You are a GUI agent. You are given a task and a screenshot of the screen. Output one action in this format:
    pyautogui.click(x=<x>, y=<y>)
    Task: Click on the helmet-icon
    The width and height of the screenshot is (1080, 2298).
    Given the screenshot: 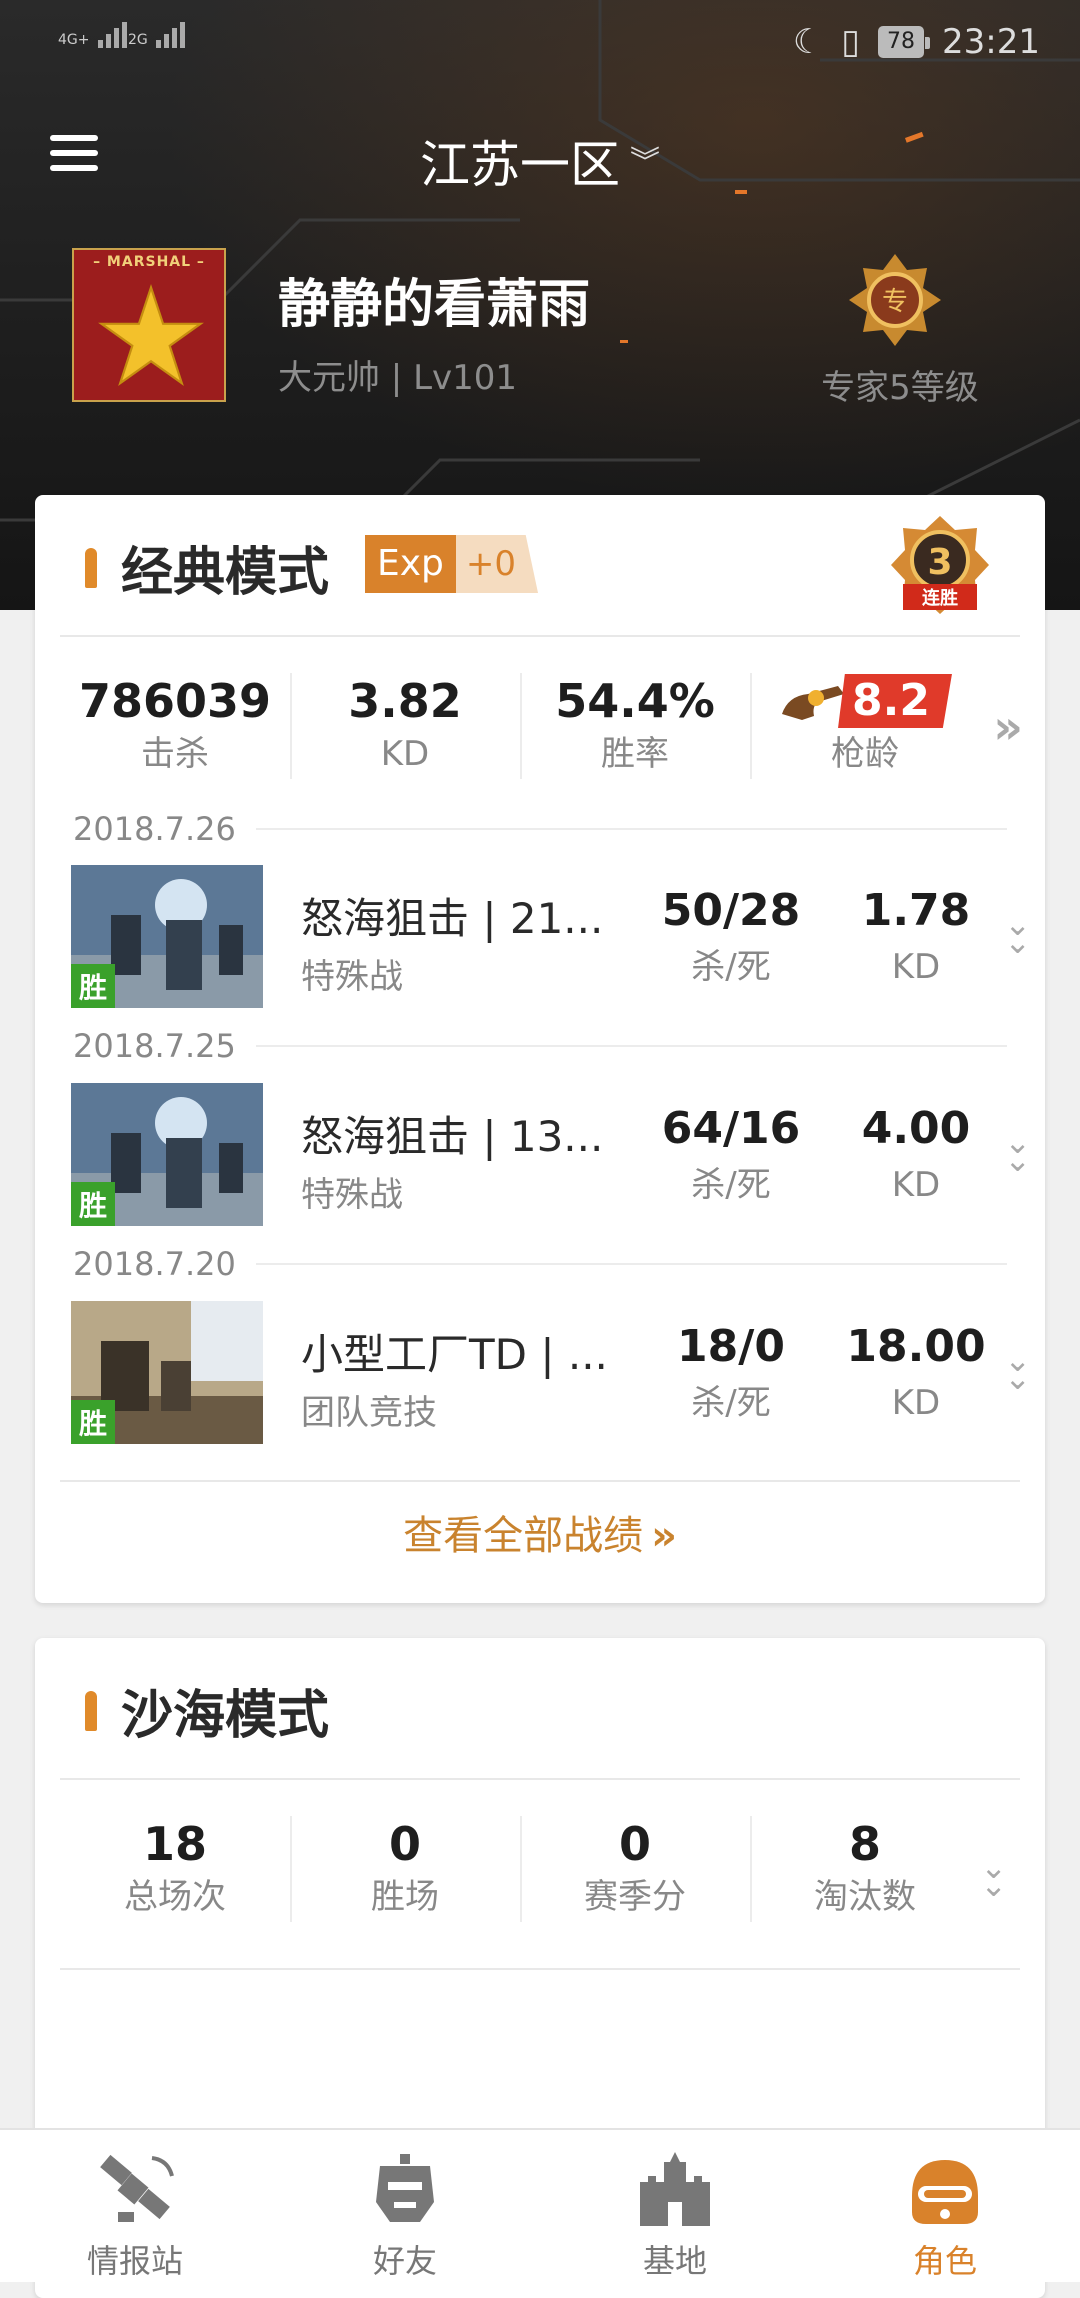 What is the action you would take?
    pyautogui.click(x=945, y=2192)
    